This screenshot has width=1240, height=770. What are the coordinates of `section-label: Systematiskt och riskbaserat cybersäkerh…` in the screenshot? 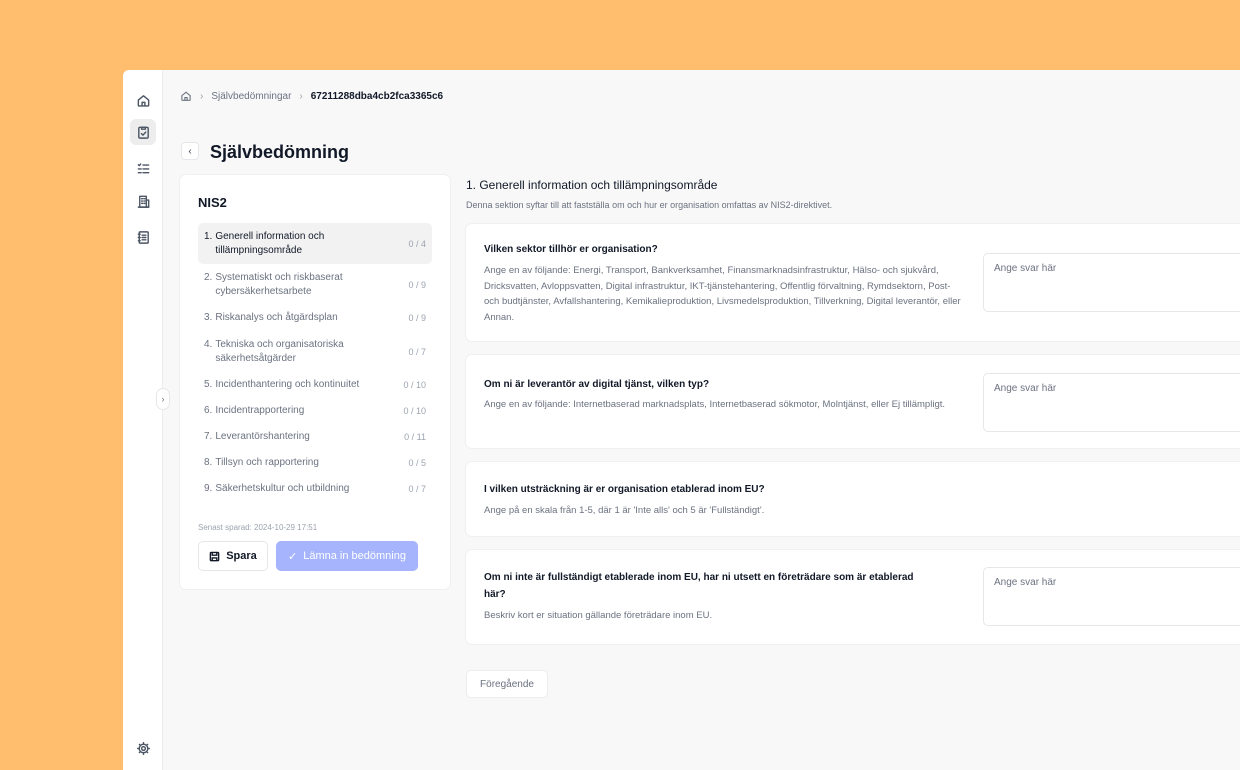 It's located at (279, 284).